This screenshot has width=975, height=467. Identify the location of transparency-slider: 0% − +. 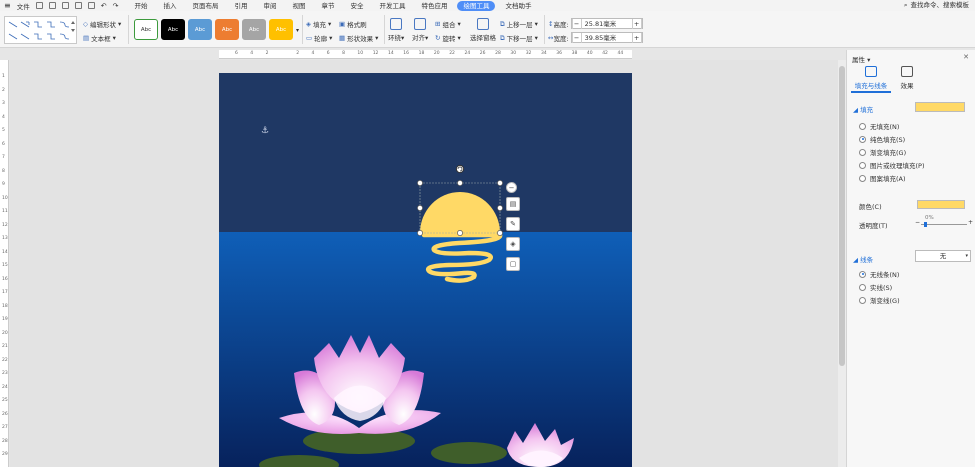
(944, 222).